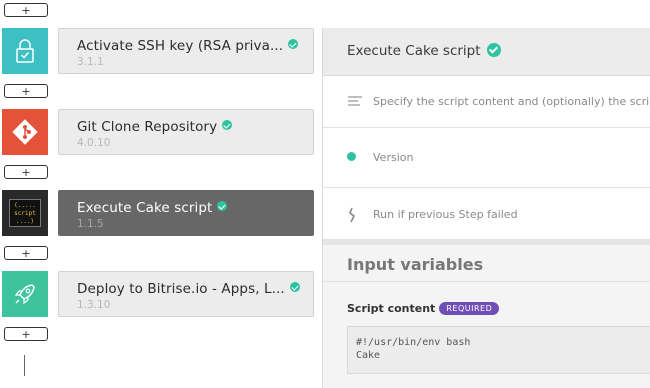  Describe the element at coordinates (94, 143) in the screenshot. I see `step-version: 4.0.10` at that location.